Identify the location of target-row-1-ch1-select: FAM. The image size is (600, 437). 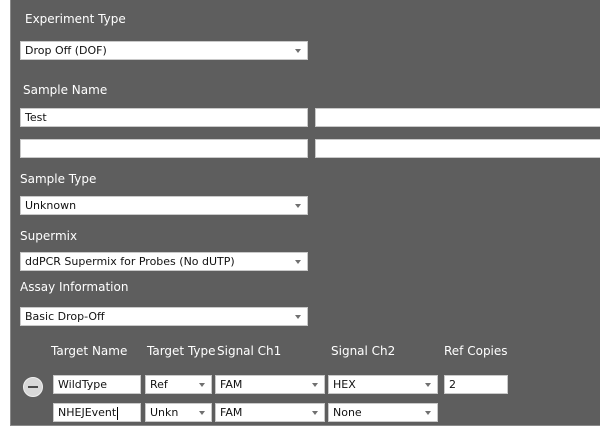
(270, 384).